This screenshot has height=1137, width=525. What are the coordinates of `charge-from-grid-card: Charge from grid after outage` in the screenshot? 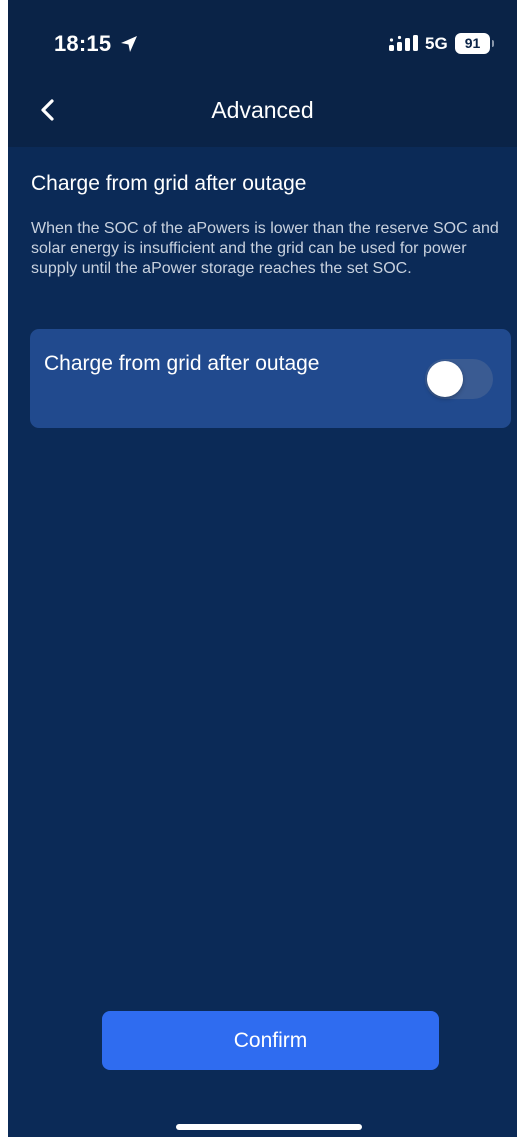 It's located at (270, 378).